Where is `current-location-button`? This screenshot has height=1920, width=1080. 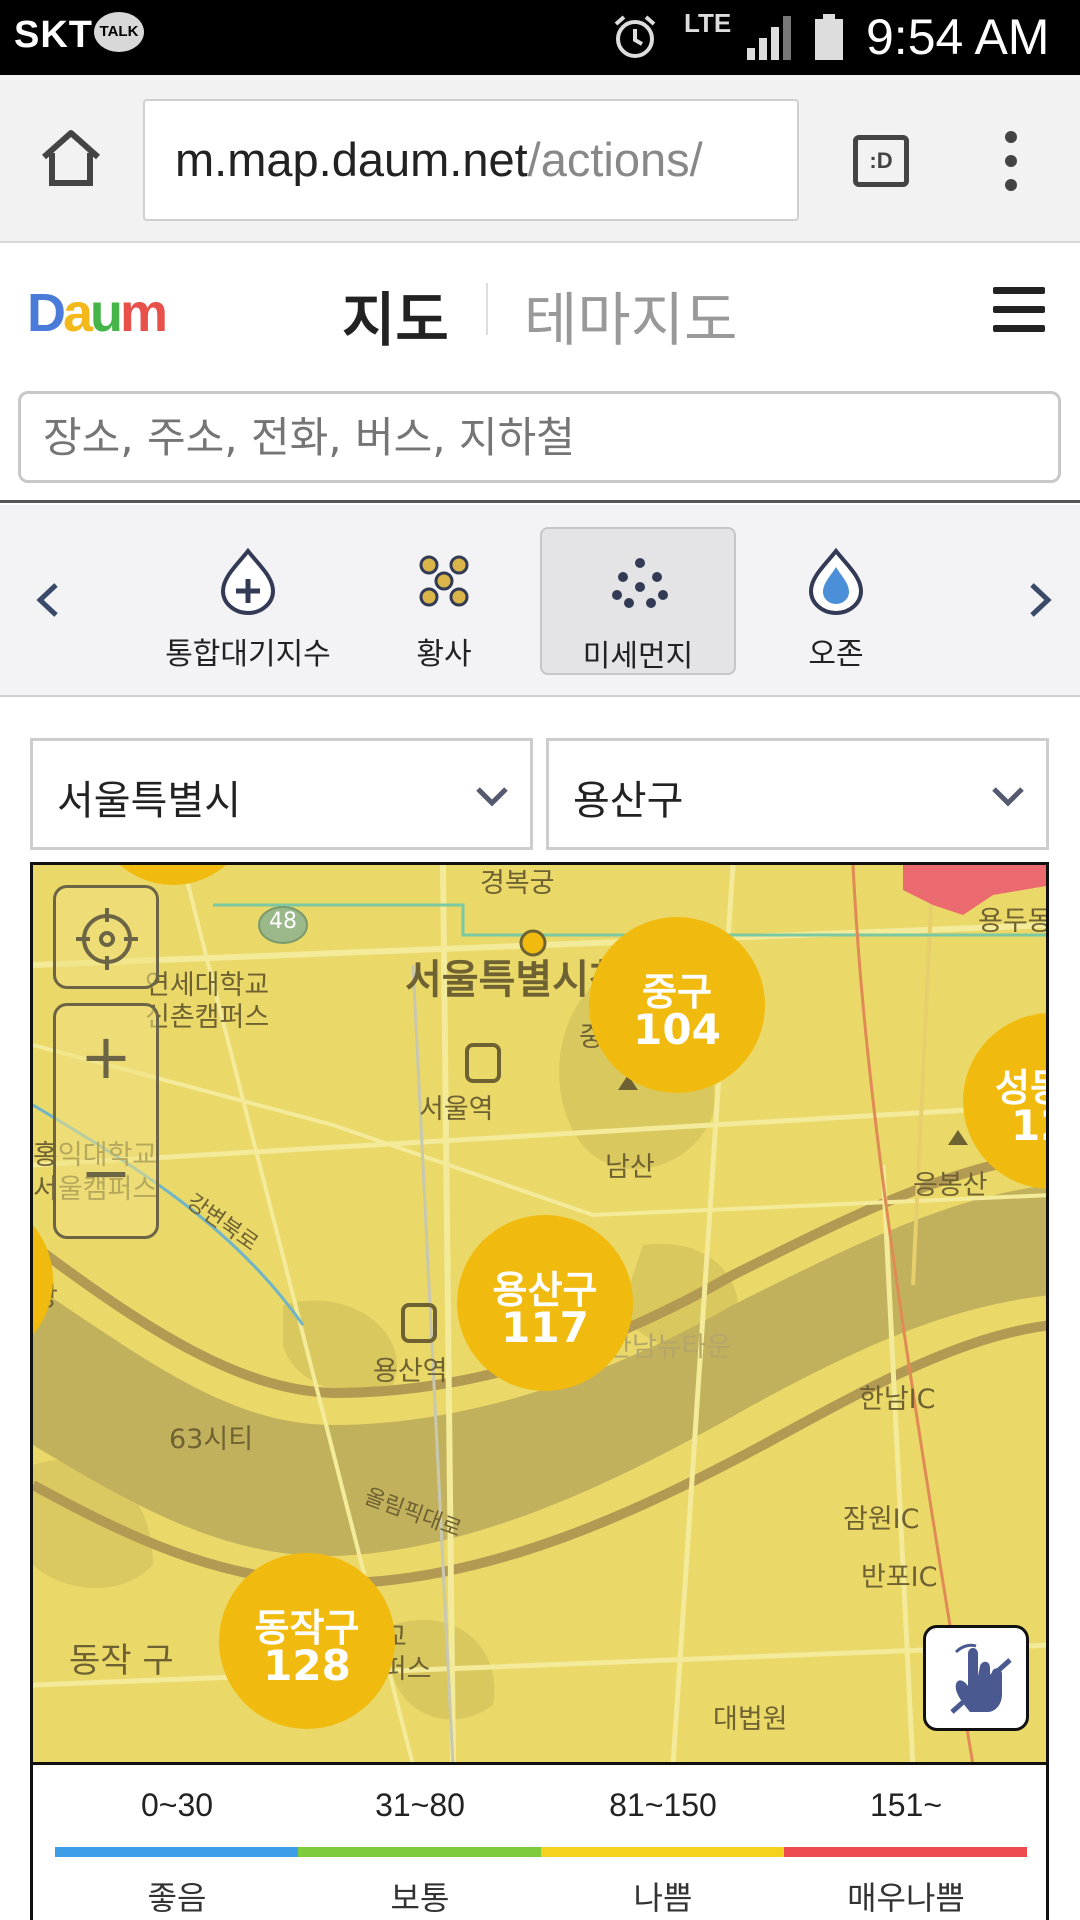
current-location-button is located at coordinates (106, 937).